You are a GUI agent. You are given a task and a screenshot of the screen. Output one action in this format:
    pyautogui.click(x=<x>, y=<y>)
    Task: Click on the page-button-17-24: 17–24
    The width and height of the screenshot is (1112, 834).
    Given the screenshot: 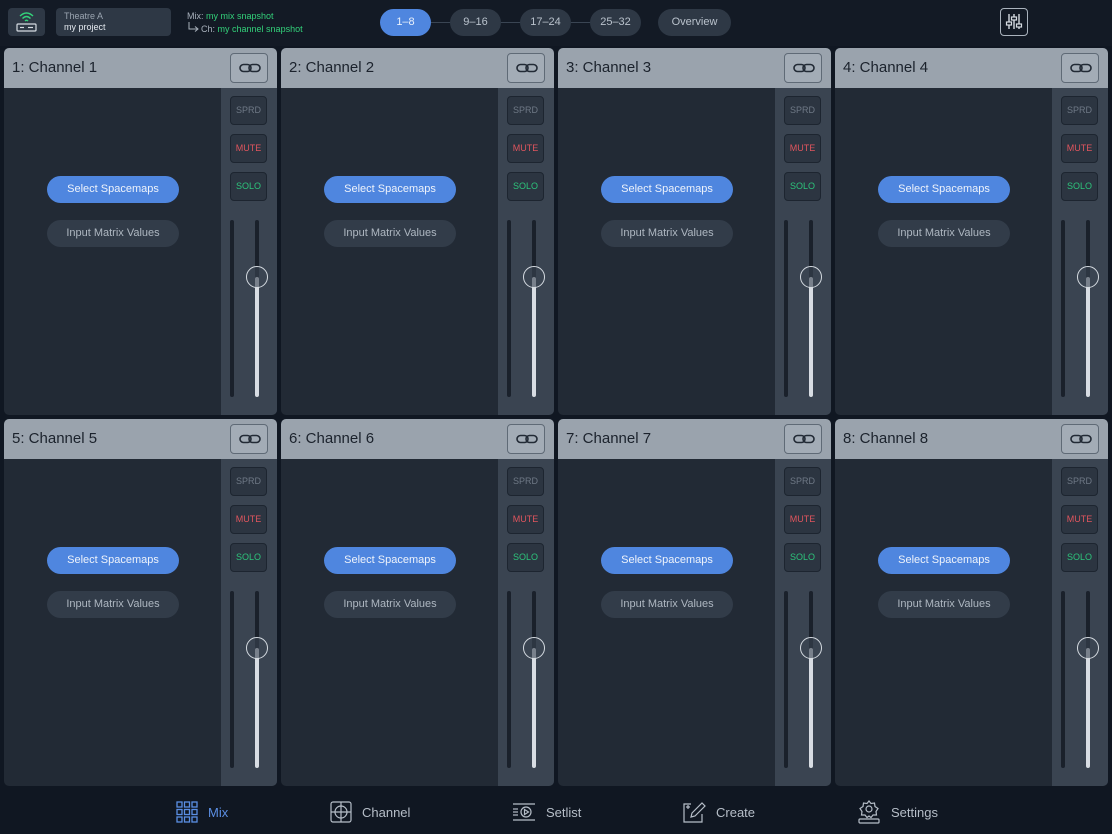 What is the action you would take?
    pyautogui.click(x=545, y=22)
    